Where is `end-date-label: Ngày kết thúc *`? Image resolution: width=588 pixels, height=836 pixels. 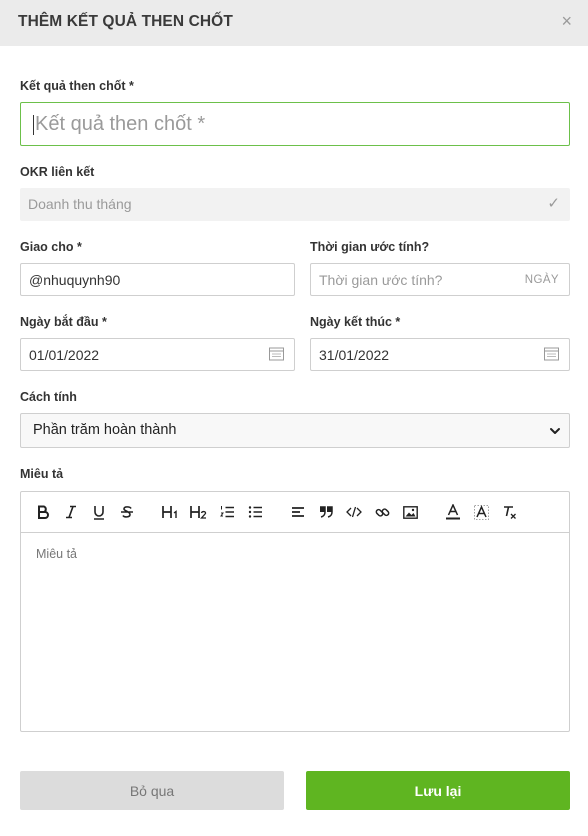
end-date-label: Ngày kết thúc * is located at coordinates (355, 322).